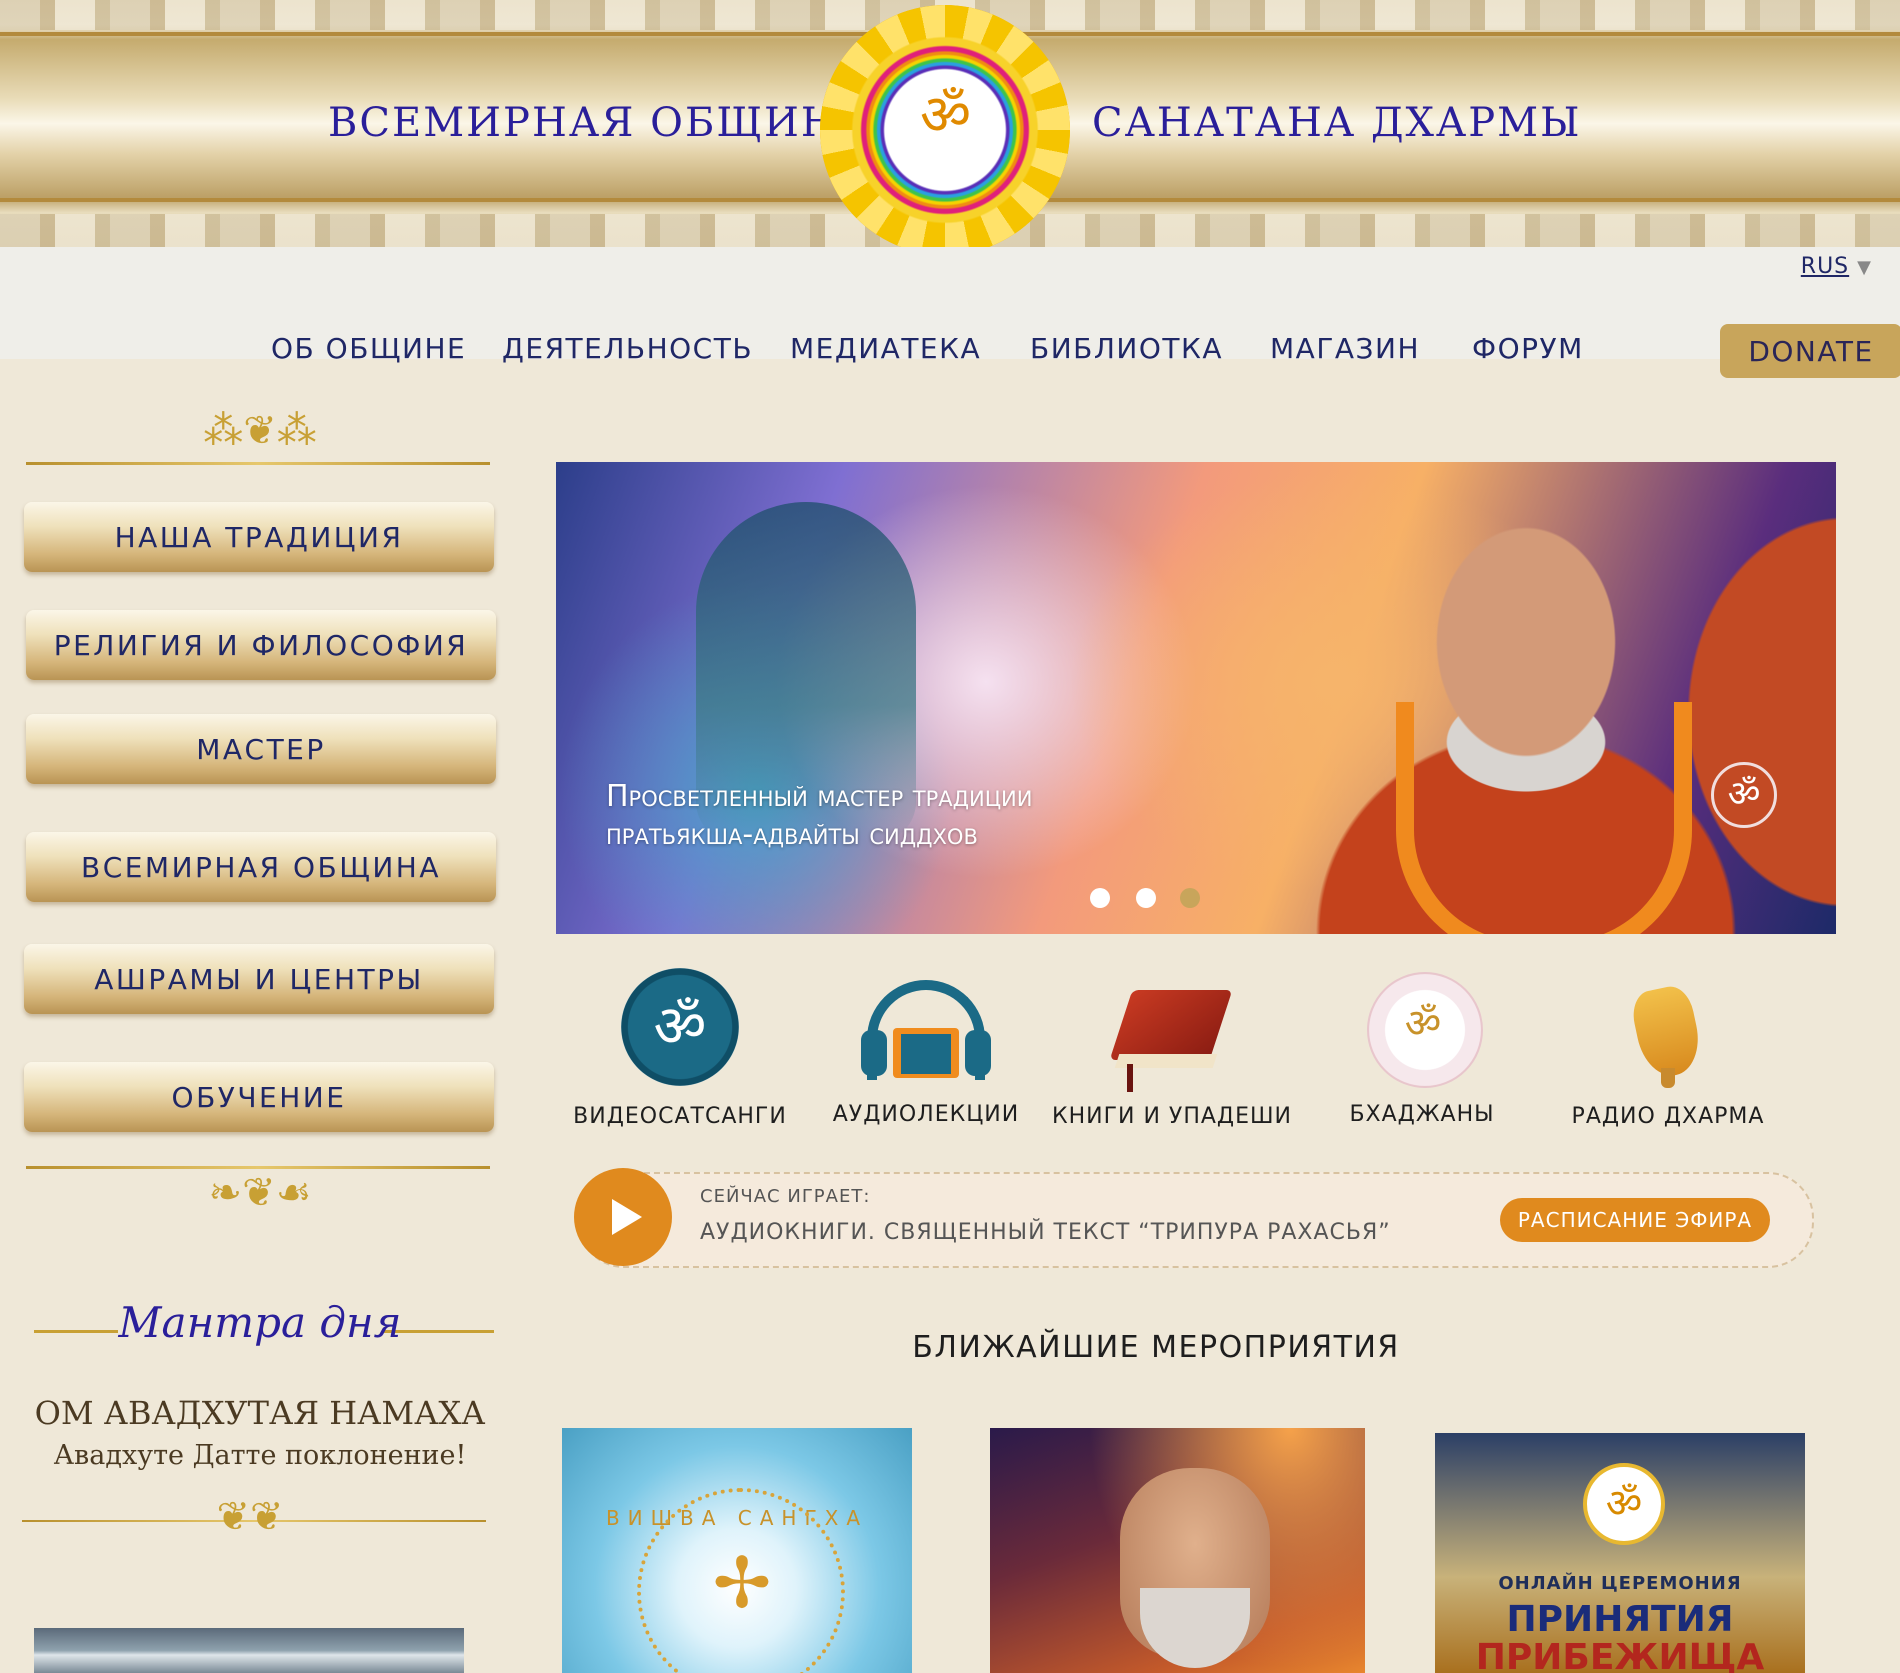 The height and width of the screenshot is (1673, 1900). I want to click on site-title-right: САНАТАНА ДХАРМЫ, so click(1336, 123).